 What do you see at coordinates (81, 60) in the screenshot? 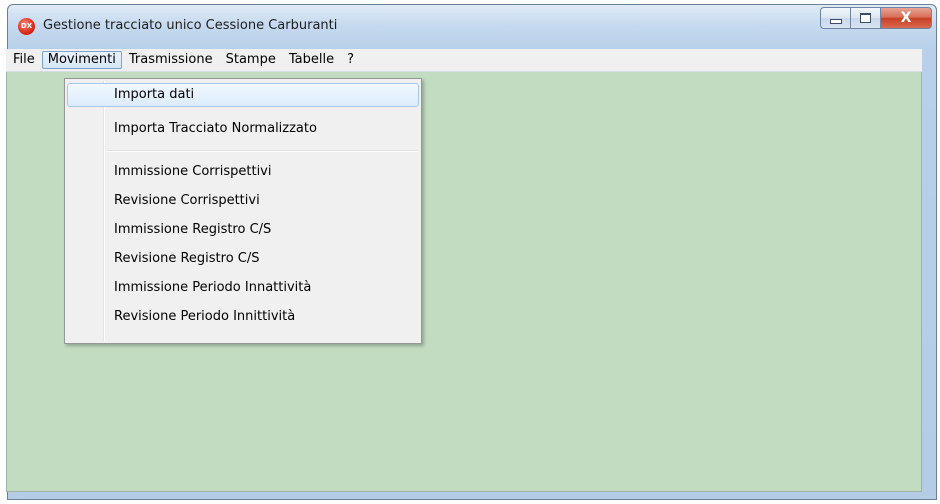
I see `menu-movimenti: Movimenti` at bounding box center [81, 60].